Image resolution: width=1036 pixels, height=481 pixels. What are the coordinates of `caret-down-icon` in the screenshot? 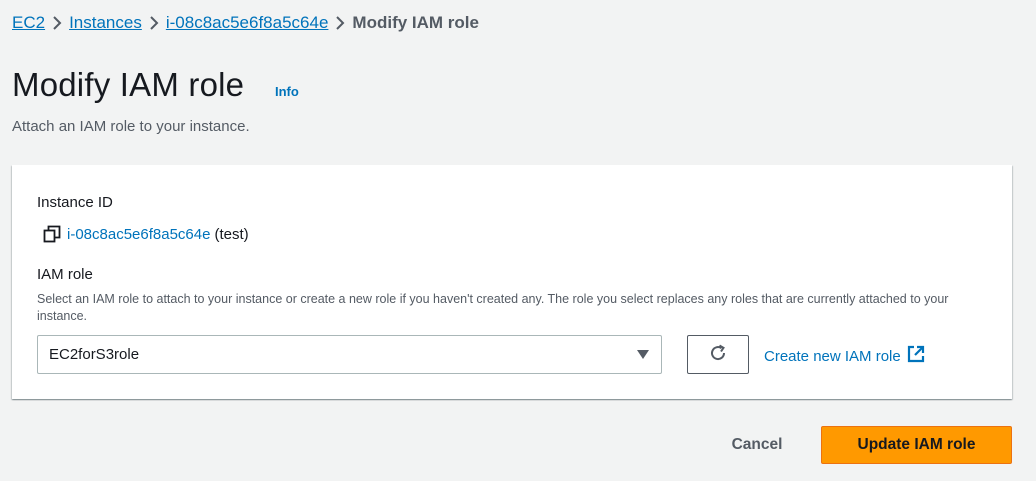 It's located at (643, 354).